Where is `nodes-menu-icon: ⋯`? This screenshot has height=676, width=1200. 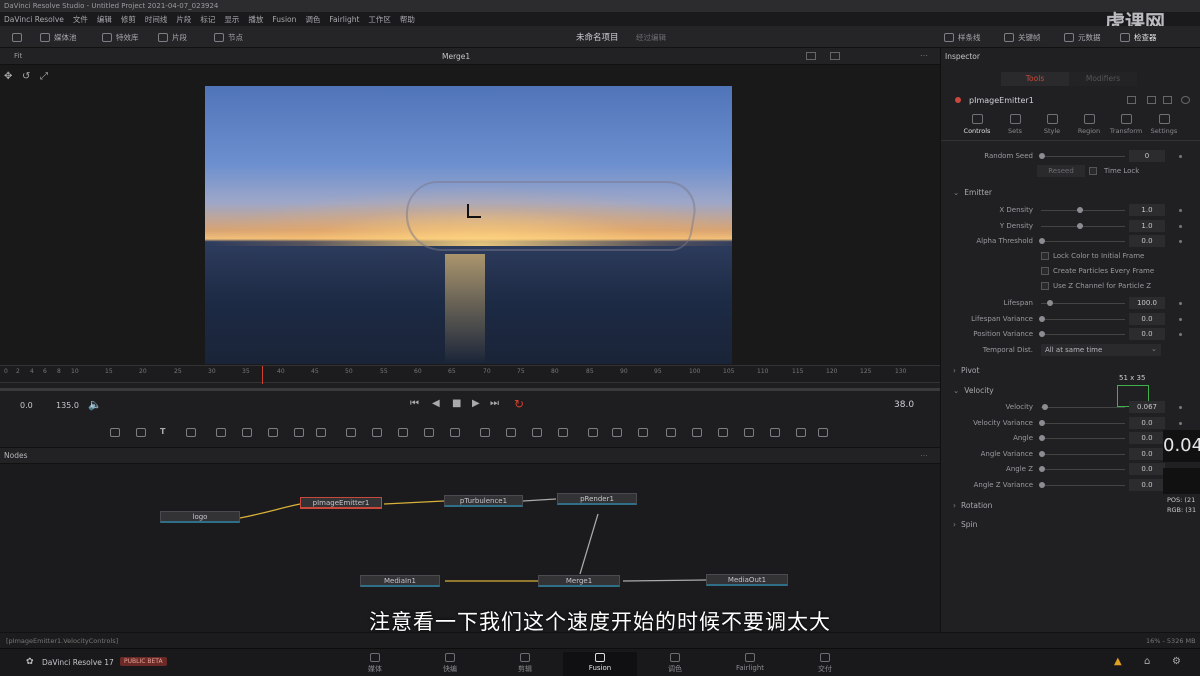 nodes-menu-icon: ⋯ is located at coordinates (924, 456).